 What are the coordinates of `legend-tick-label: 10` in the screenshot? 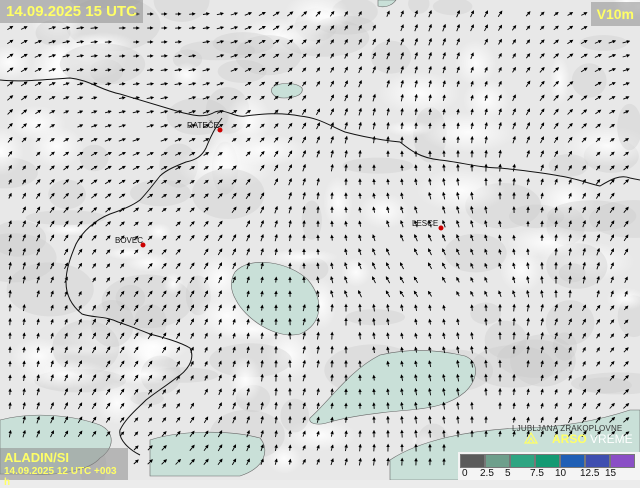 It's located at (560, 473).